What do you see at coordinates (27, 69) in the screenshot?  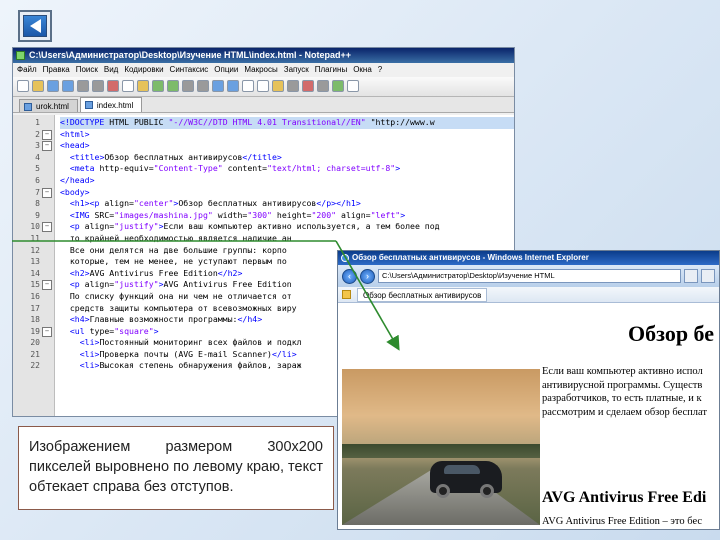 I see `menu-item: Файл` at bounding box center [27, 69].